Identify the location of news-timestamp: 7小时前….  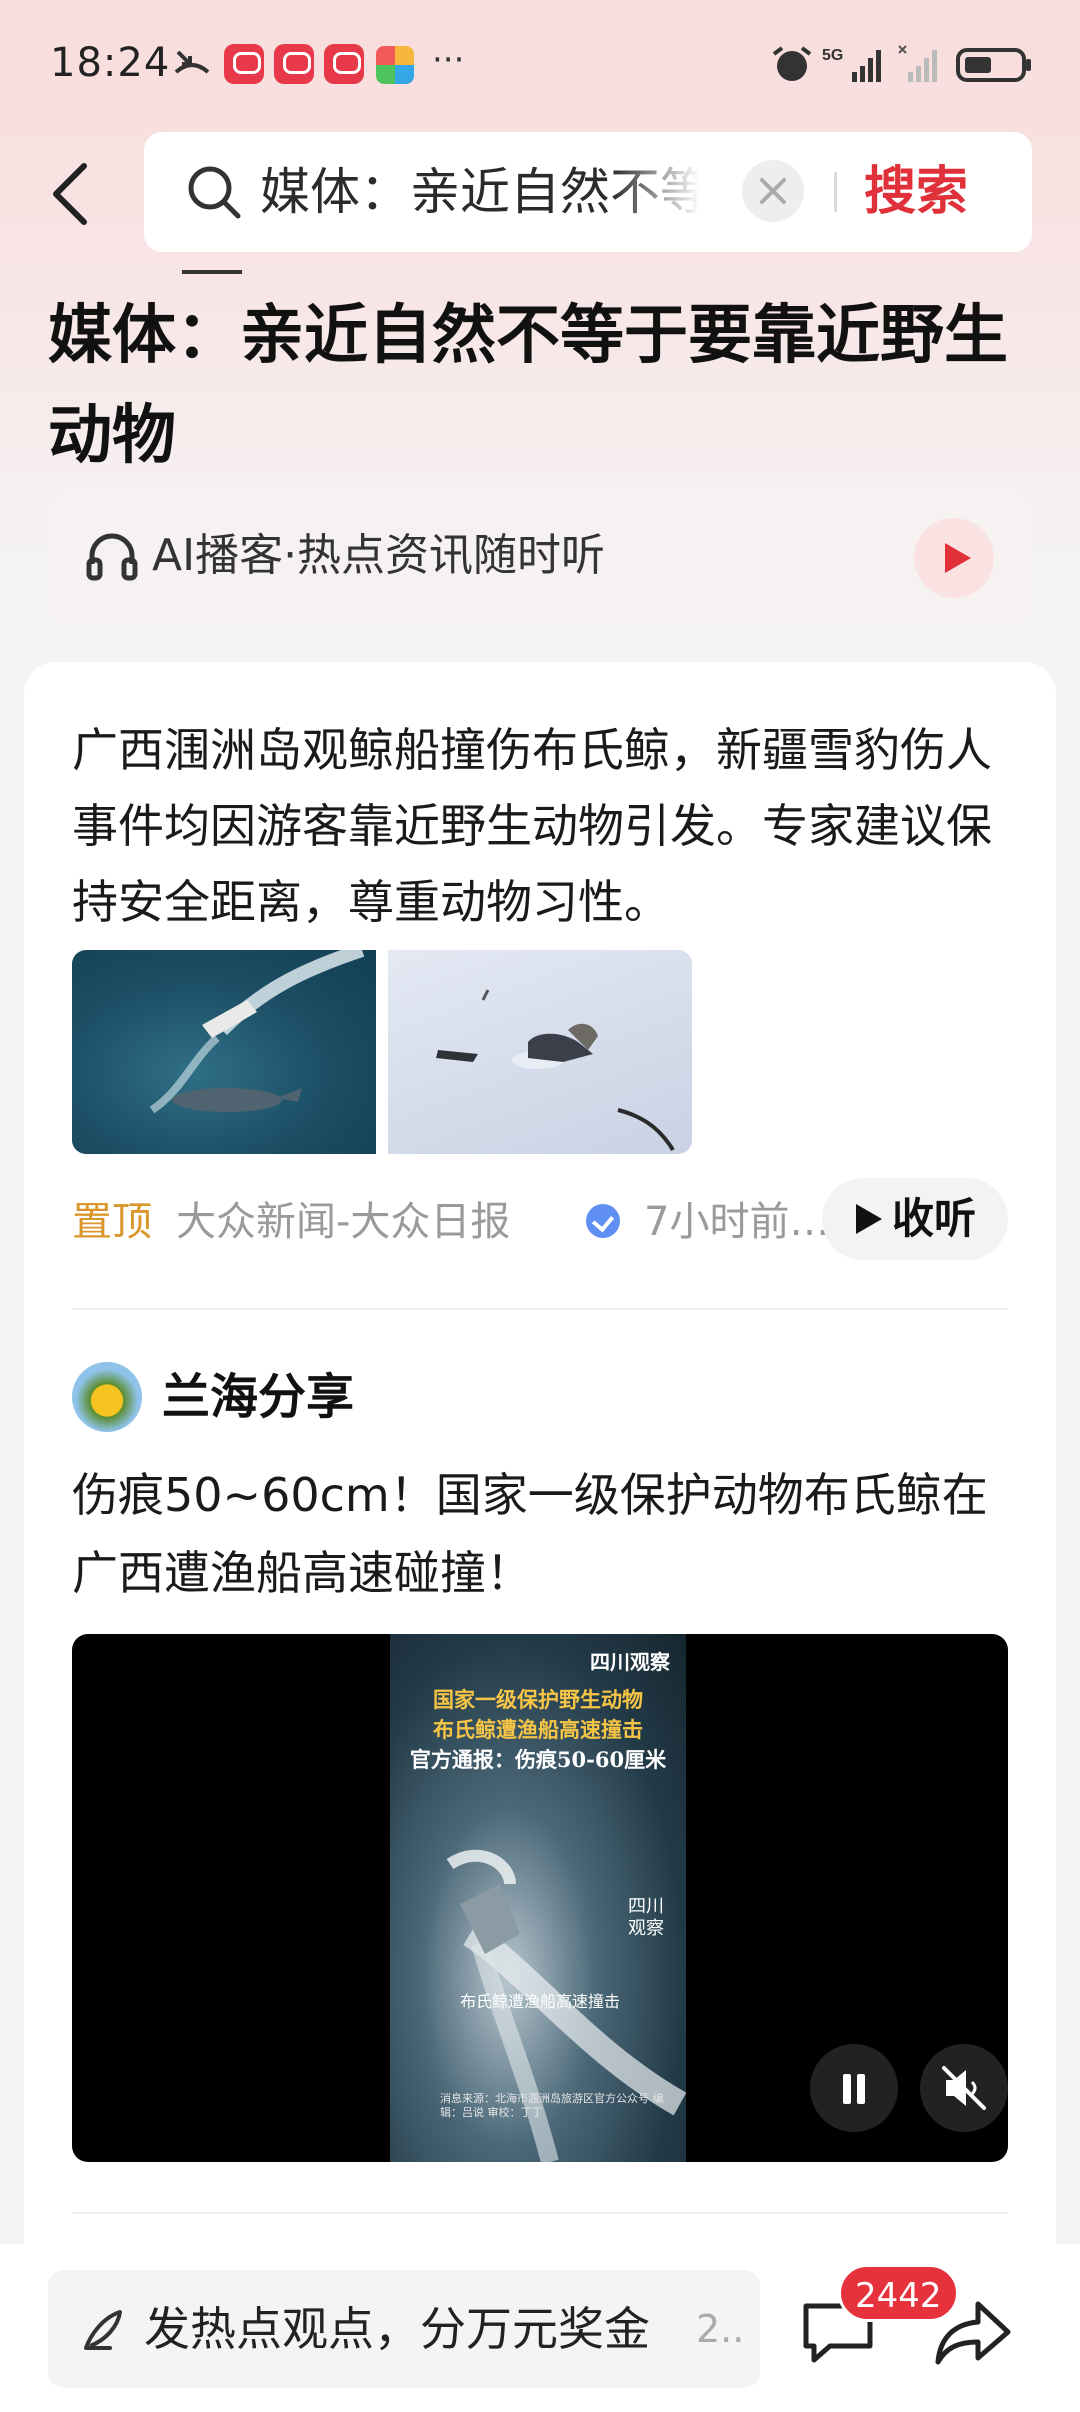
(737, 1222).